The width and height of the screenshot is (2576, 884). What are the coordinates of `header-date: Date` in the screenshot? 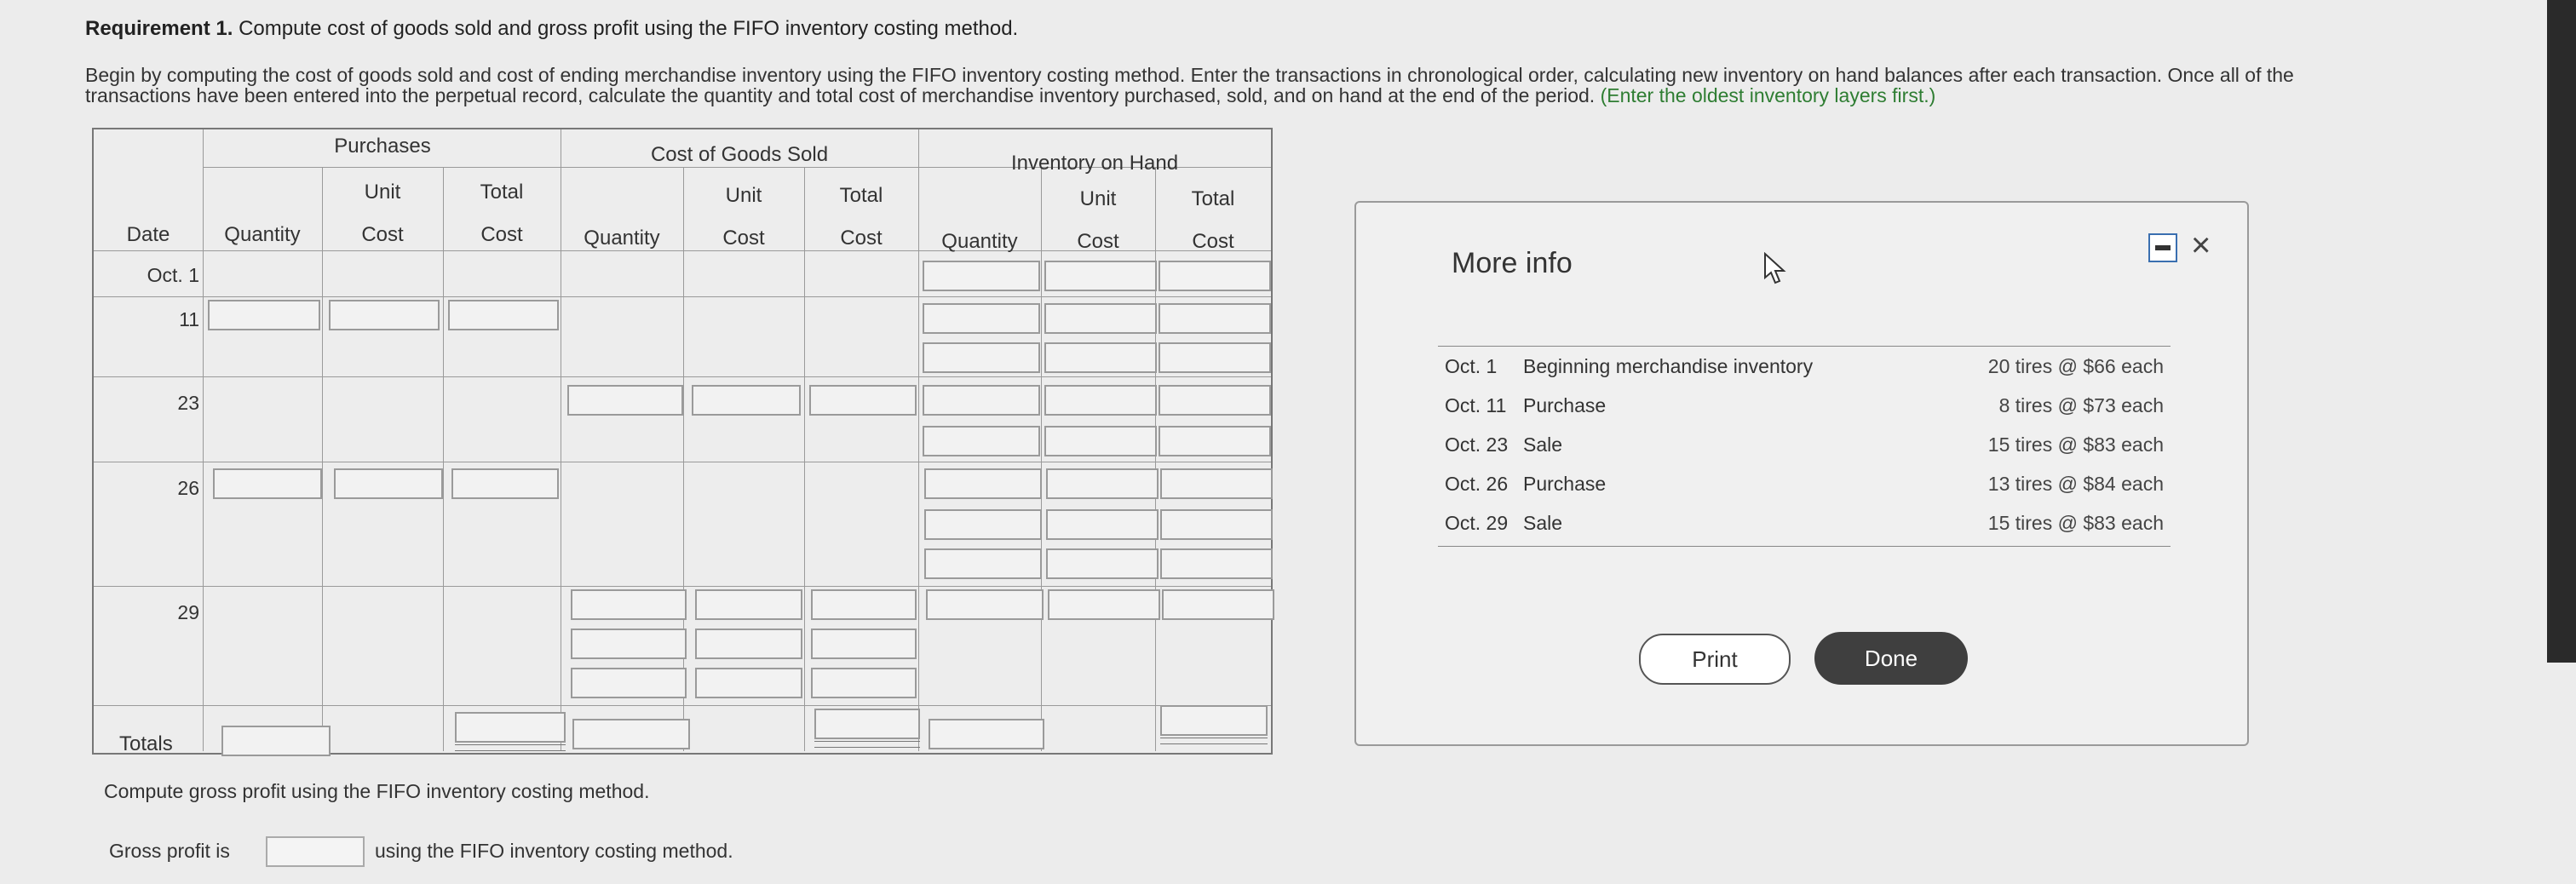 It's located at (148, 235).